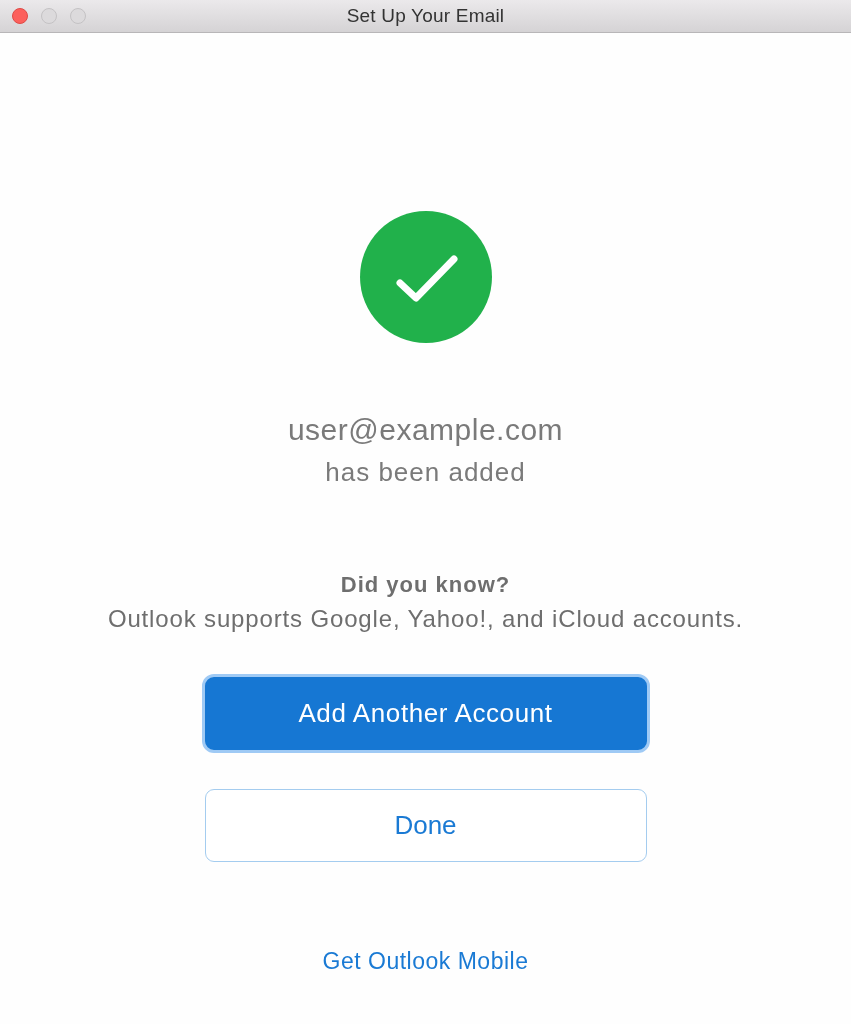 Image resolution: width=851 pixels, height=1024 pixels. Describe the element at coordinates (425, 16) in the screenshot. I see `window-title: Set Up Your Email` at that location.